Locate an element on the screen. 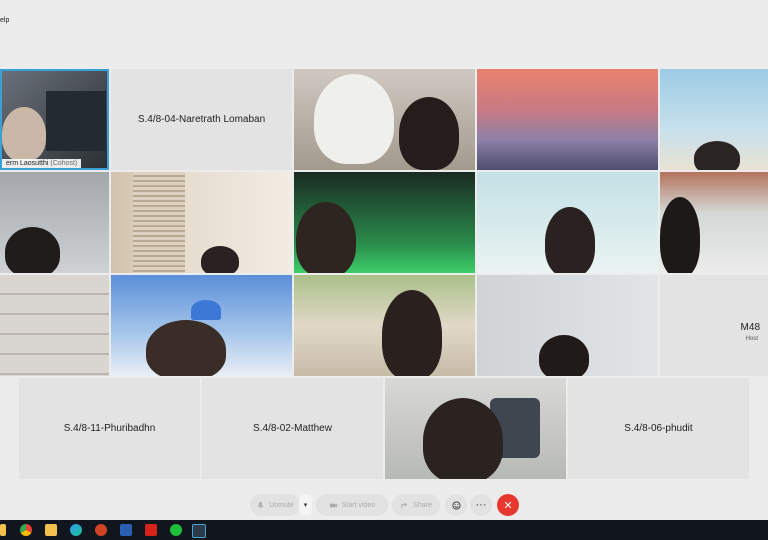  close-icon: ✕ is located at coordinates (508, 505).